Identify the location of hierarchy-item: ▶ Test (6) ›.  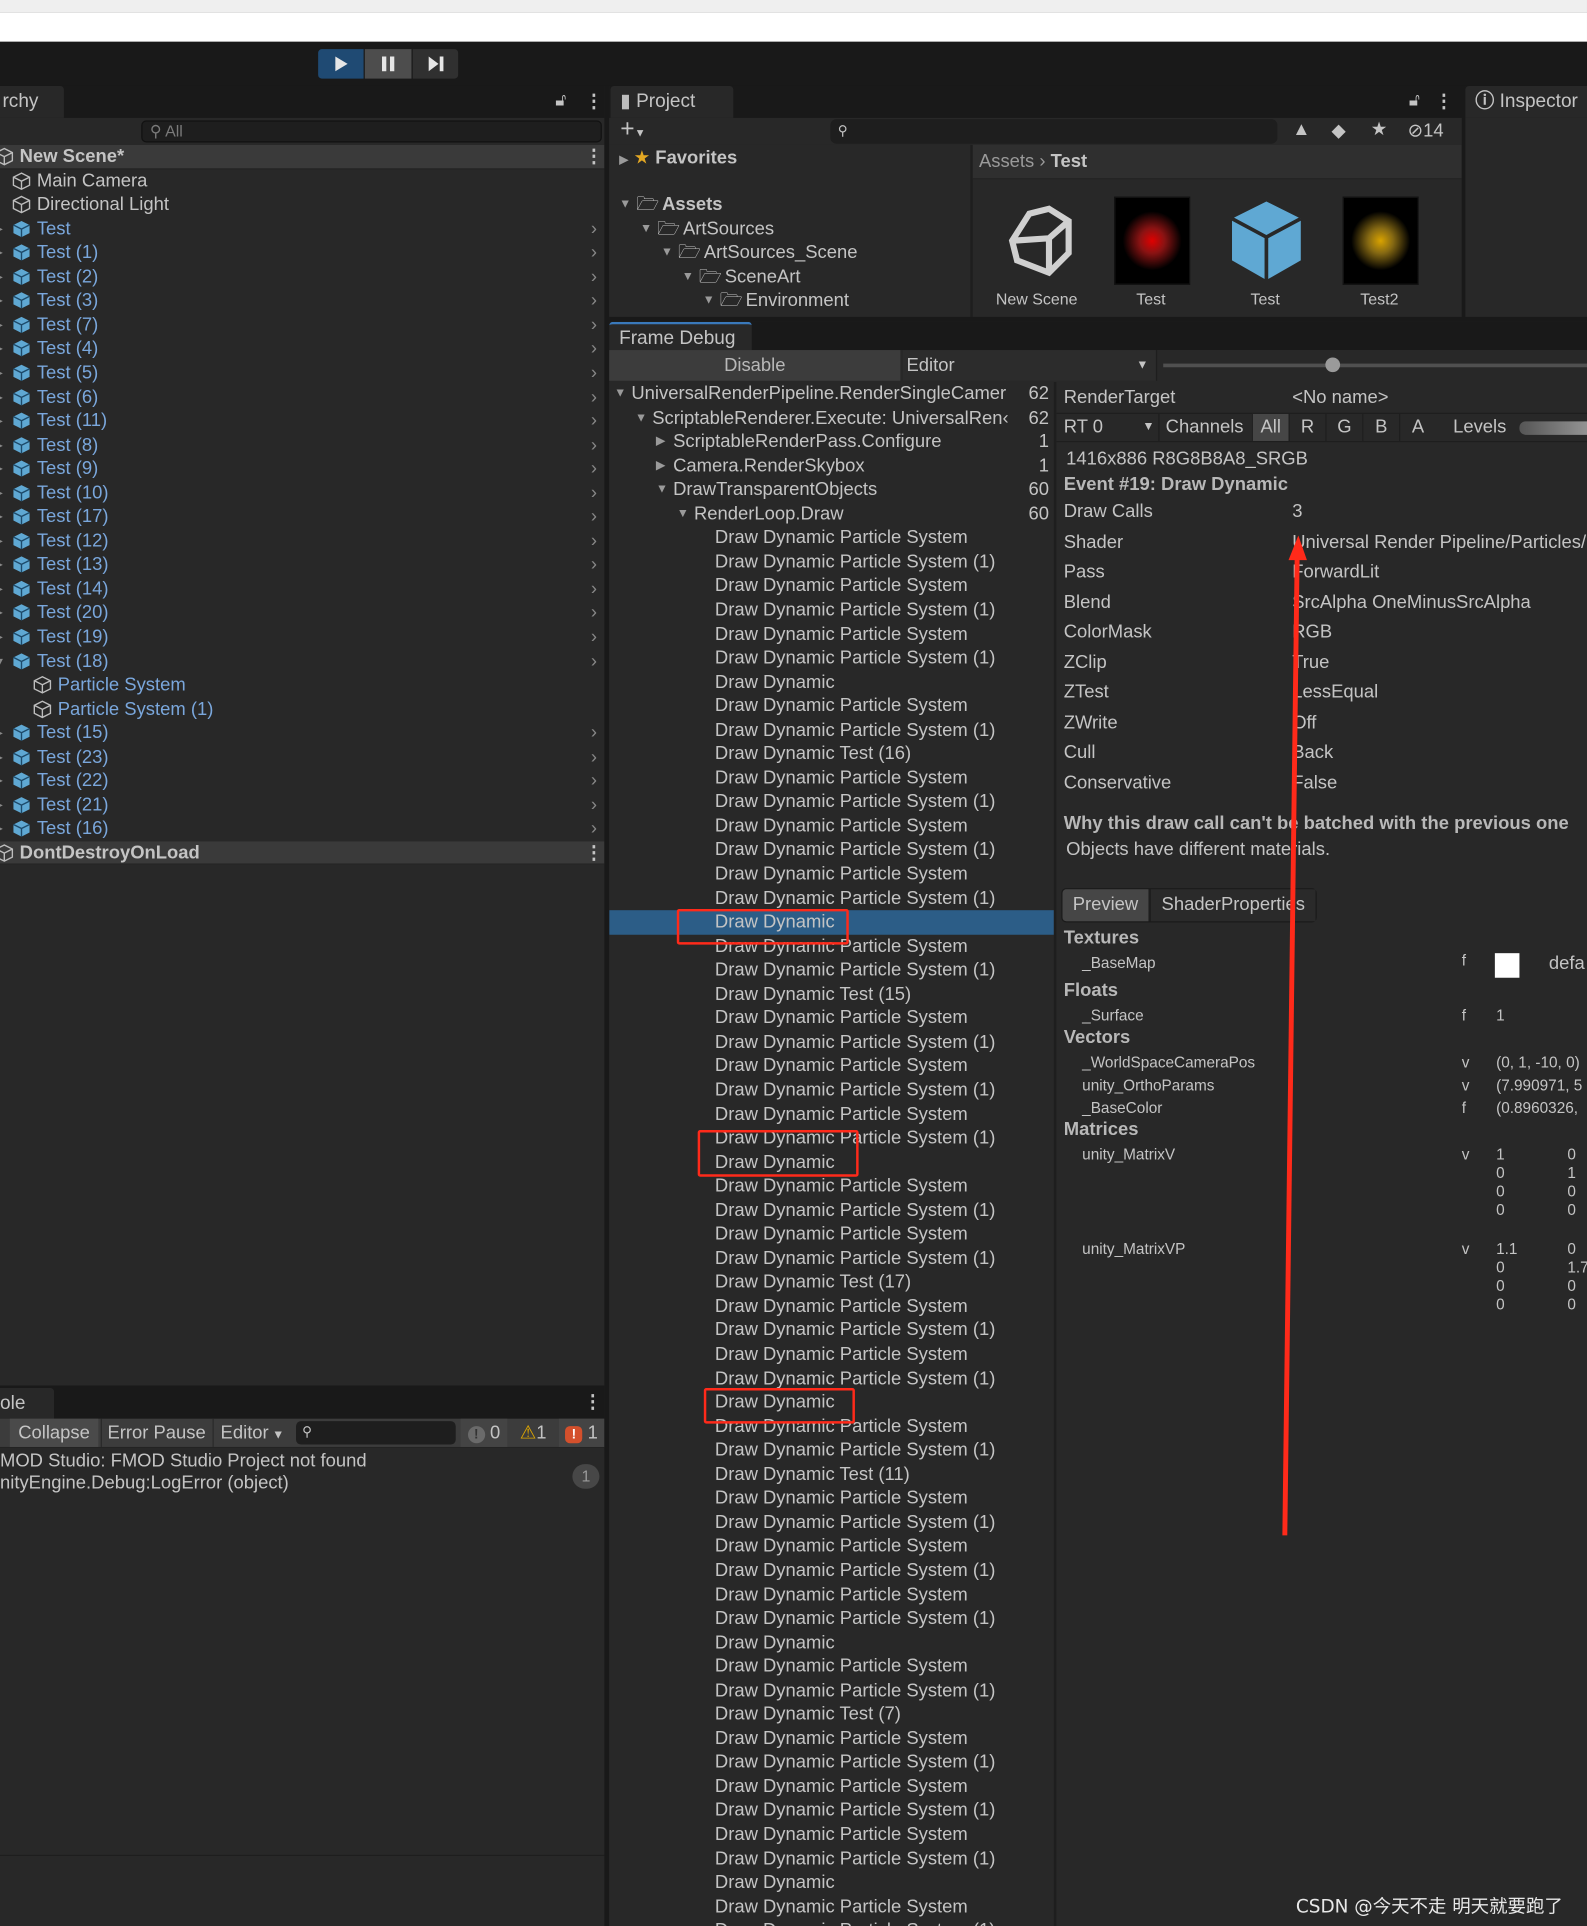
(302, 397).